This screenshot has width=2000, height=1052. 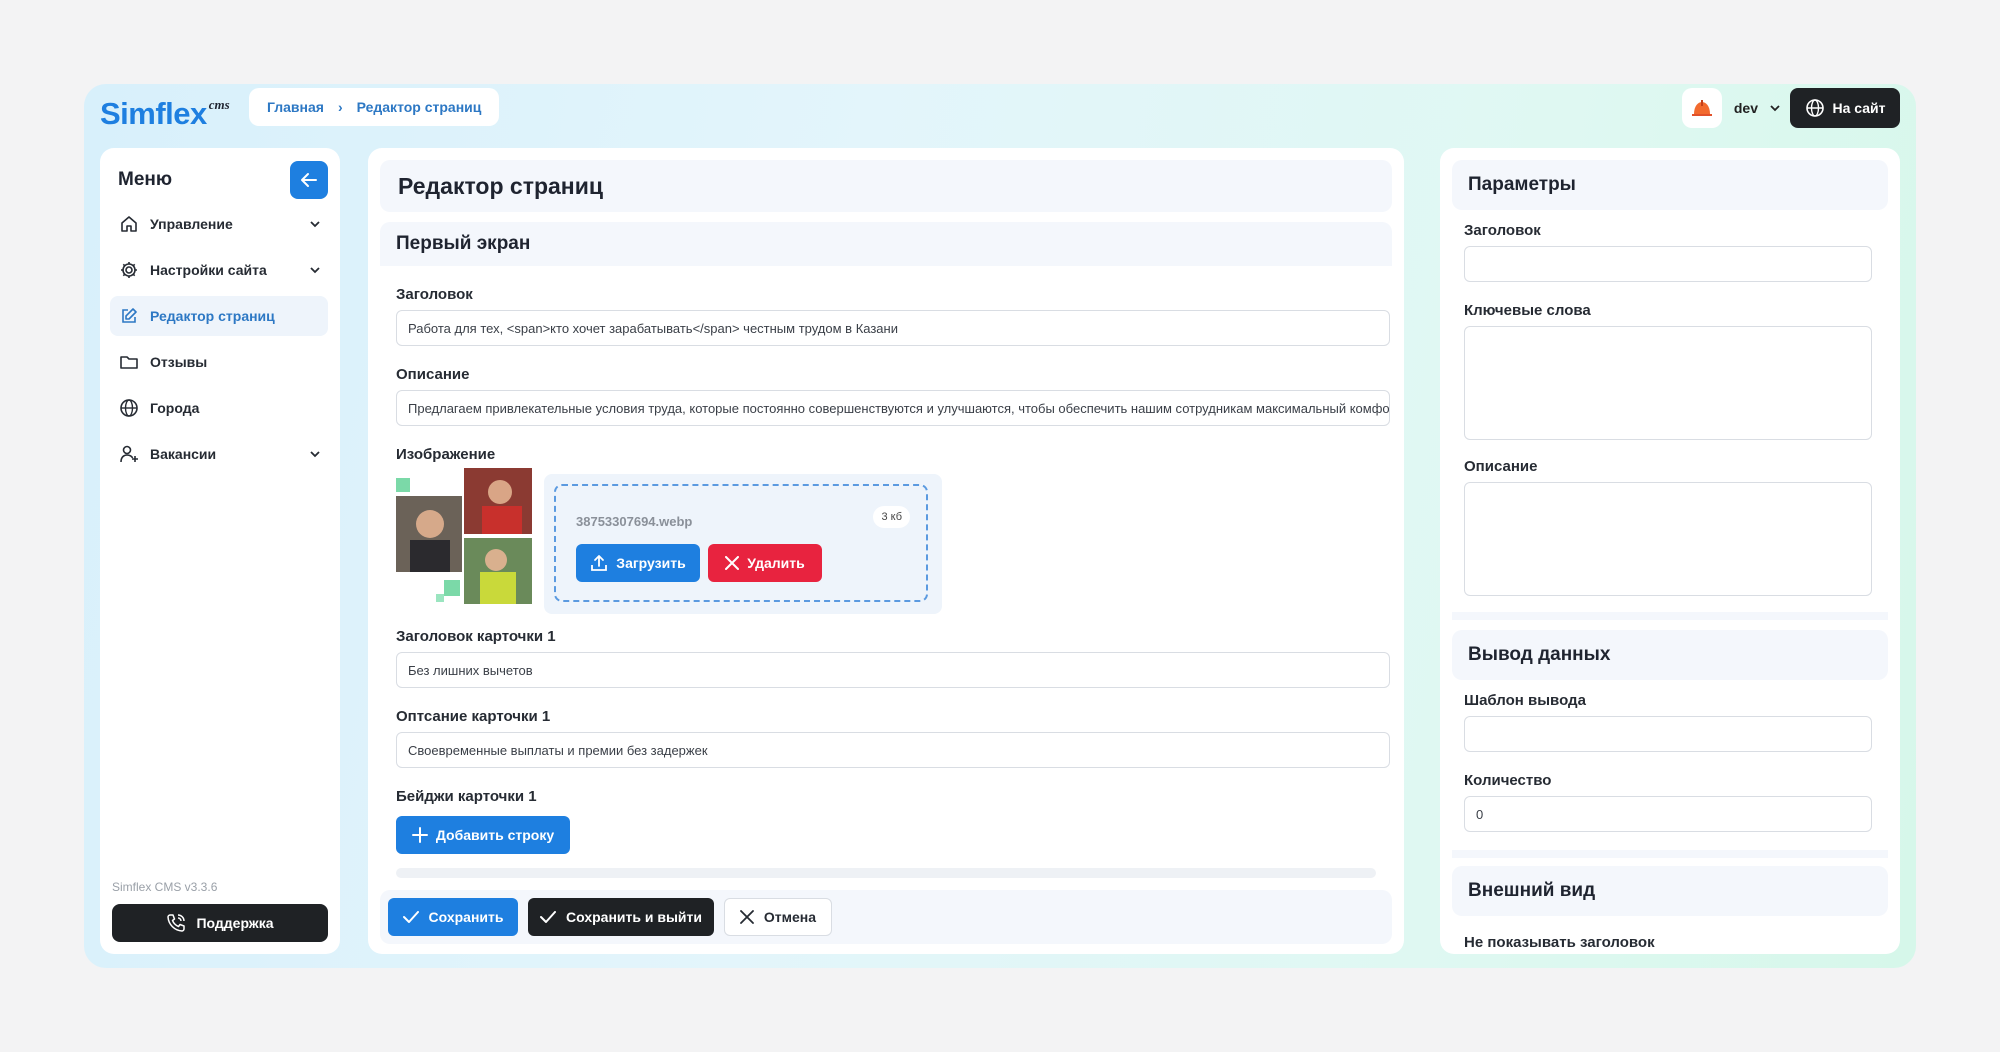 What do you see at coordinates (891, 517) in the screenshot?
I see `file-size-badge: 3 кб` at bounding box center [891, 517].